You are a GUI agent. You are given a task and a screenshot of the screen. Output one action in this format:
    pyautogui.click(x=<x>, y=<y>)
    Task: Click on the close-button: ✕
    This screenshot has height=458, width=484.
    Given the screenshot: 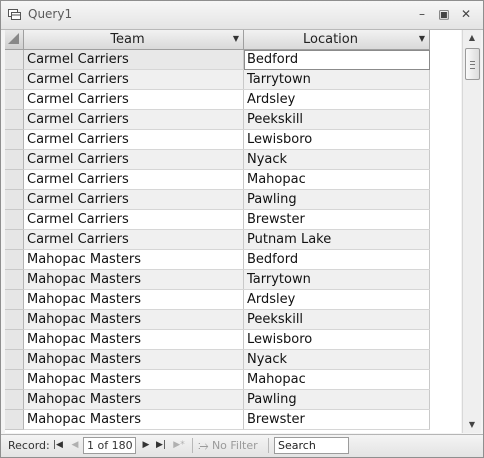 What is the action you would take?
    pyautogui.click(x=466, y=14)
    